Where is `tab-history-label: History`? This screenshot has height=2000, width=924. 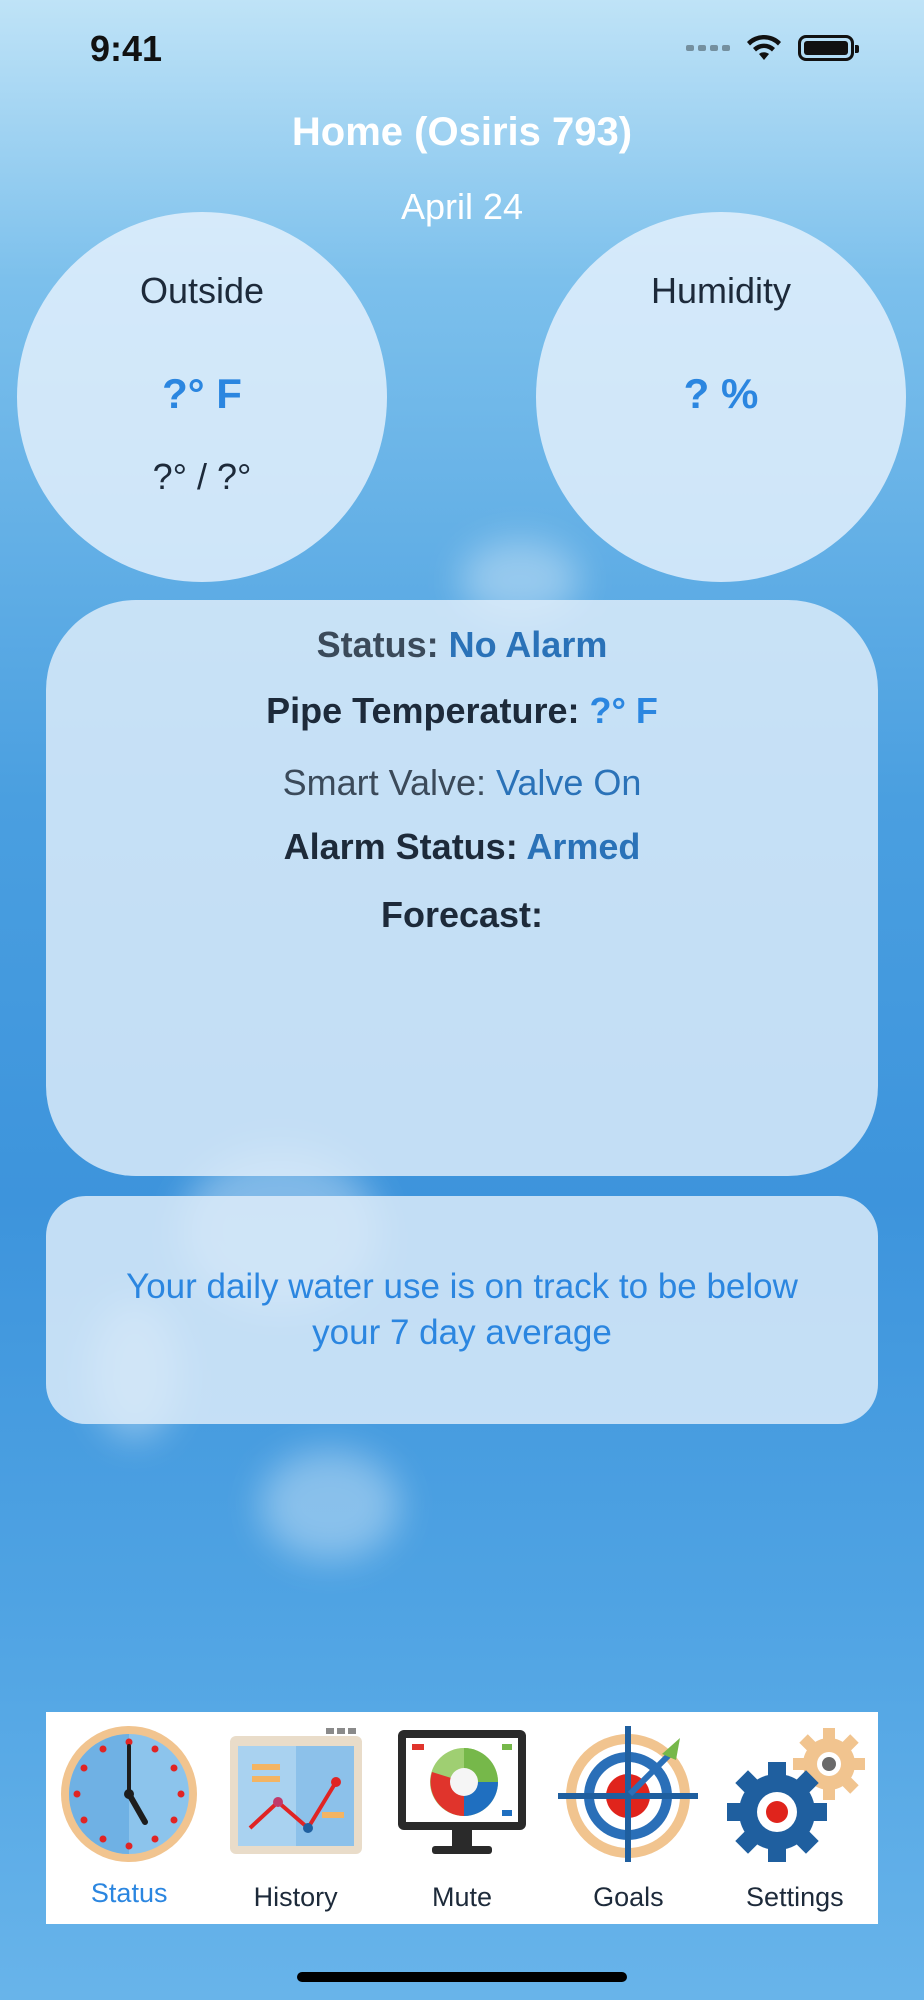
tab-history-label: History is located at coordinates (295, 1897).